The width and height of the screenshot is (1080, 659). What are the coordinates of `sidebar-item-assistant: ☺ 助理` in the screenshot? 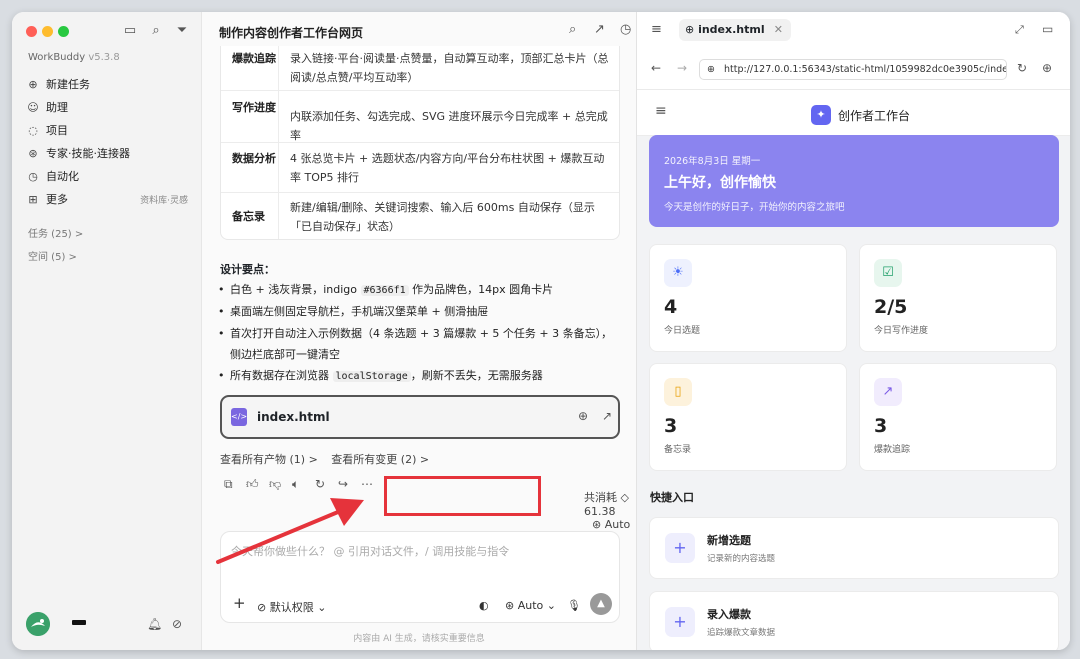 It's located at (107, 107).